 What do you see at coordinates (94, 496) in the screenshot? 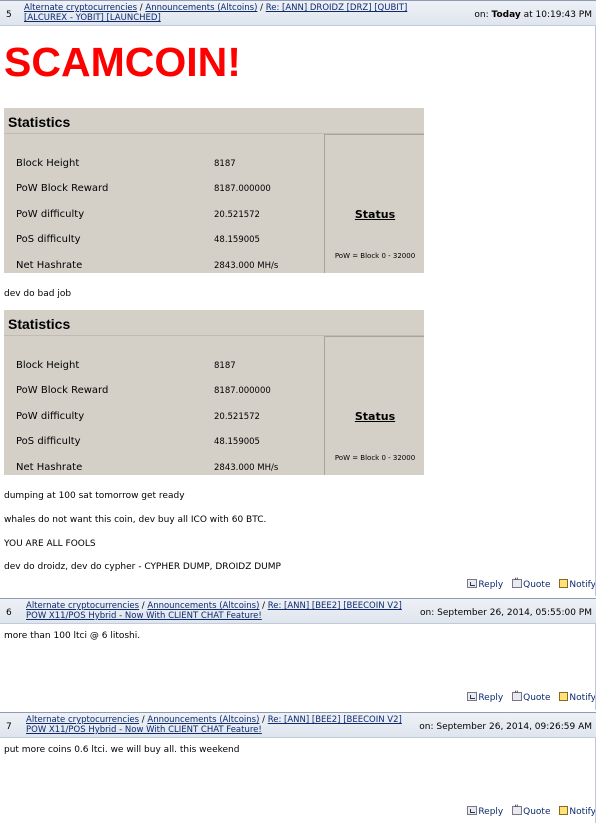
I see `post-text-line: dumping at 100 sat tomorrow get ready` at bounding box center [94, 496].